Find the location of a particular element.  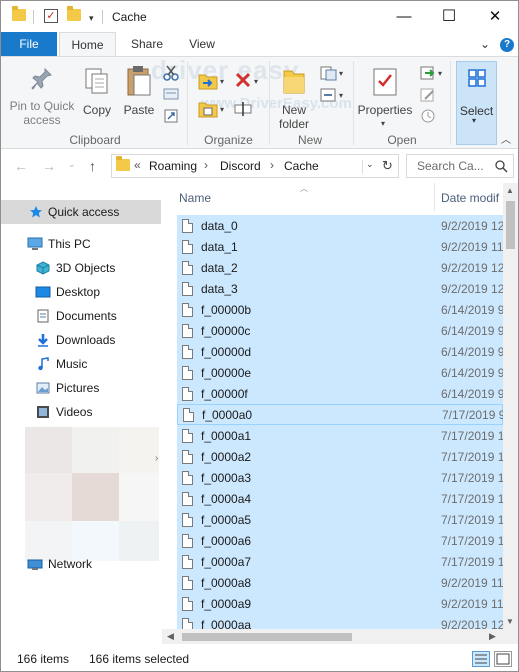

horizontal-scrollbar: ◀ ▶ is located at coordinates (332, 636).